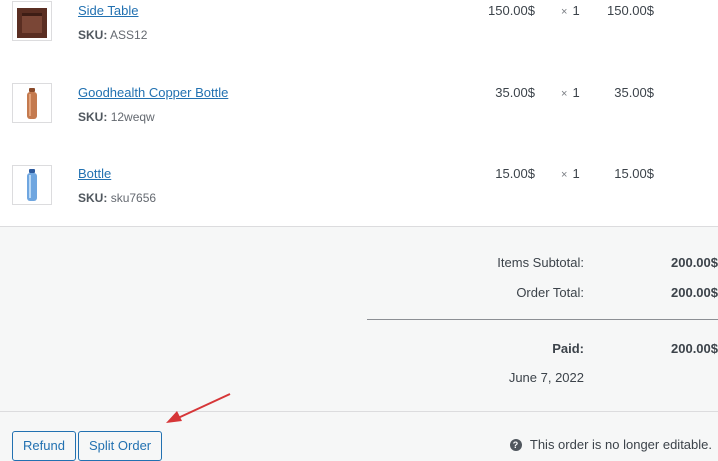 This screenshot has height=461, width=718. I want to click on paid-label: Paid:, so click(568, 348).